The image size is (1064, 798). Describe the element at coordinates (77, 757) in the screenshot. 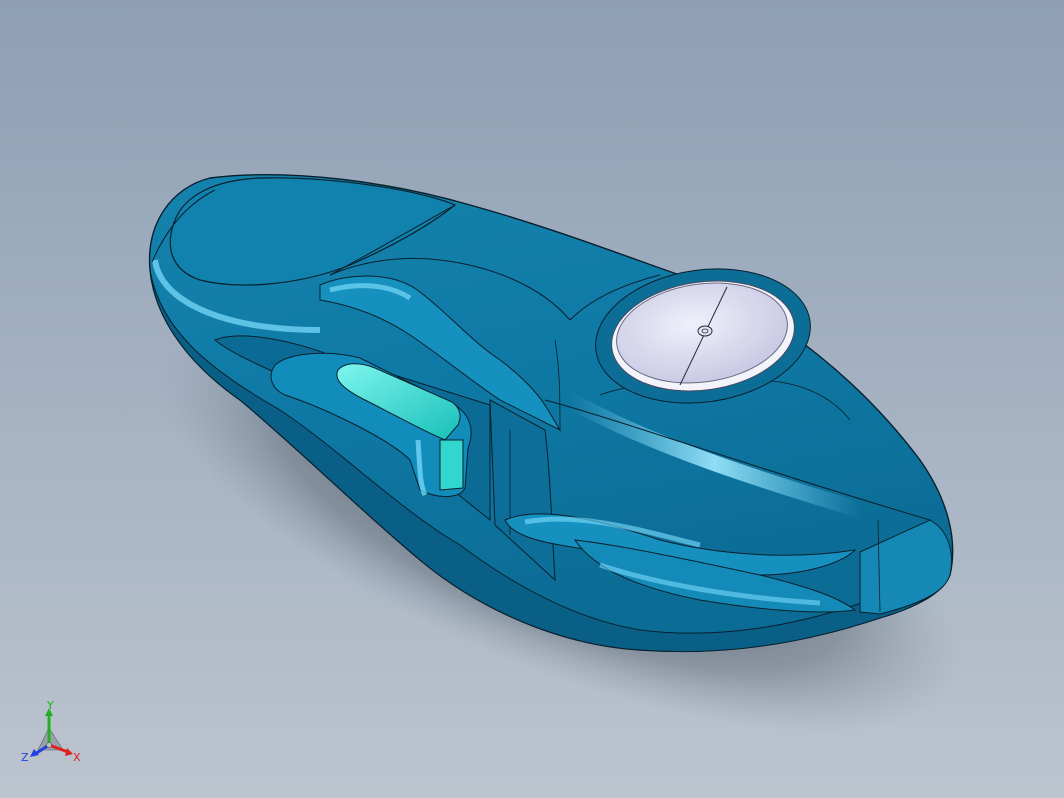

I see `x-axis-label: X` at that location.